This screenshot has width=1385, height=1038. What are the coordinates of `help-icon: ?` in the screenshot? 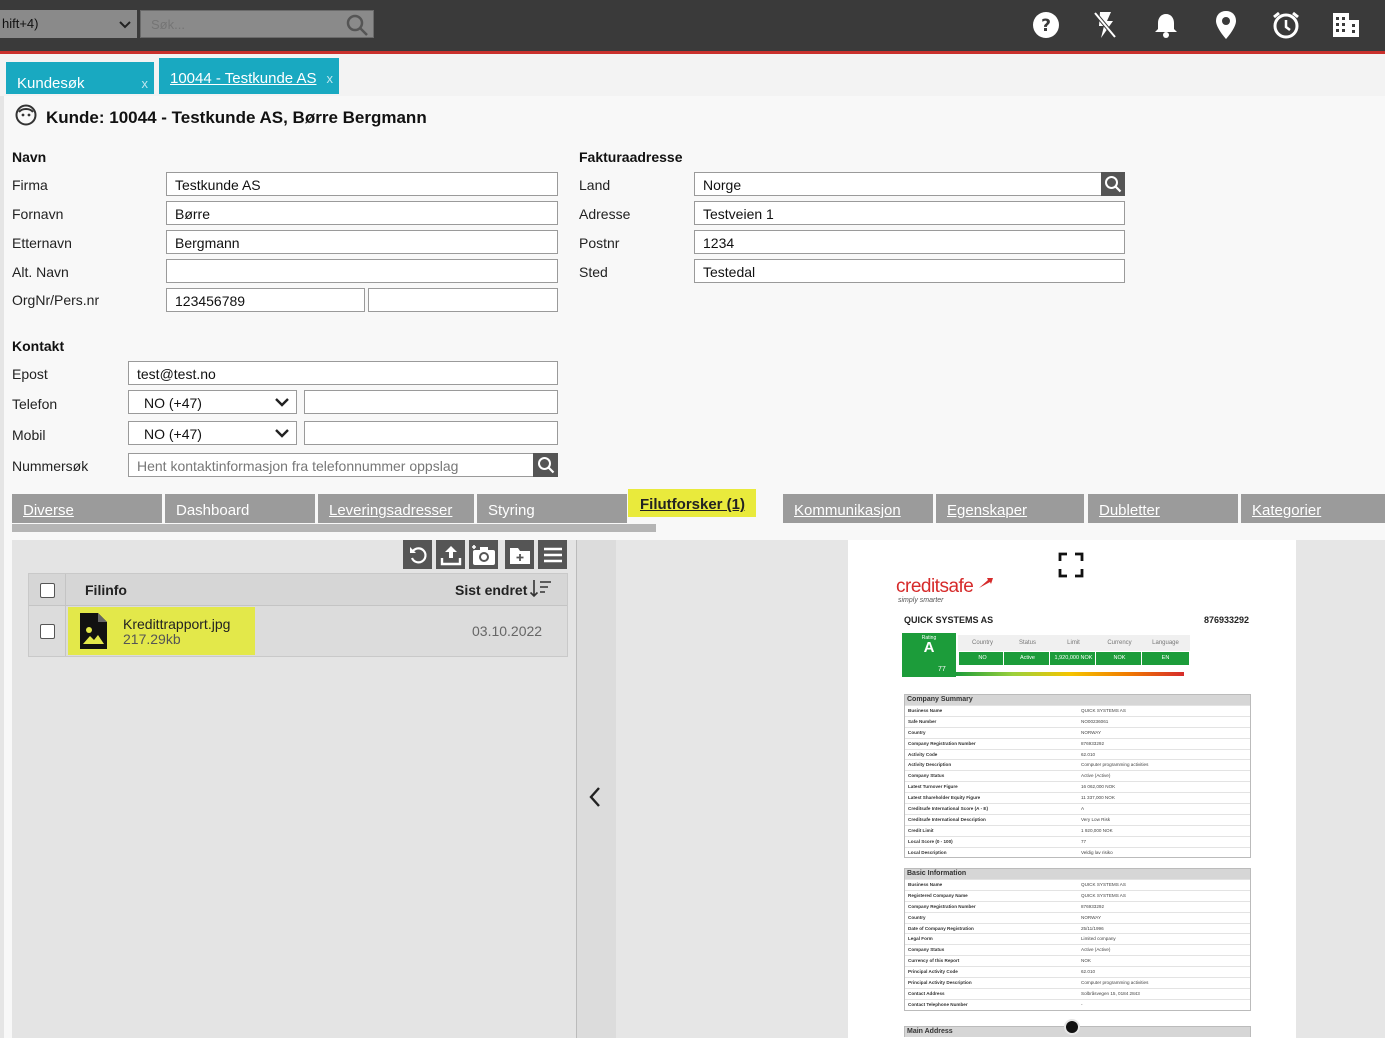 It's located at (1046, 25).